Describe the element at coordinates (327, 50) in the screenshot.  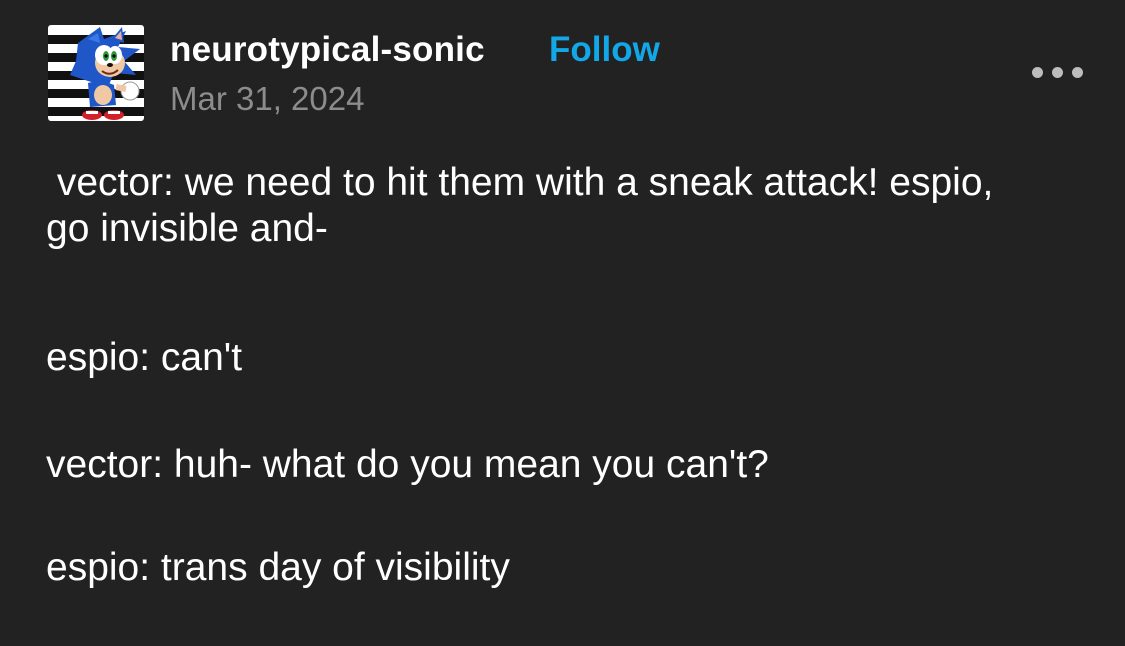
I see `author-name-link: neurotypical-sonic` at that location.